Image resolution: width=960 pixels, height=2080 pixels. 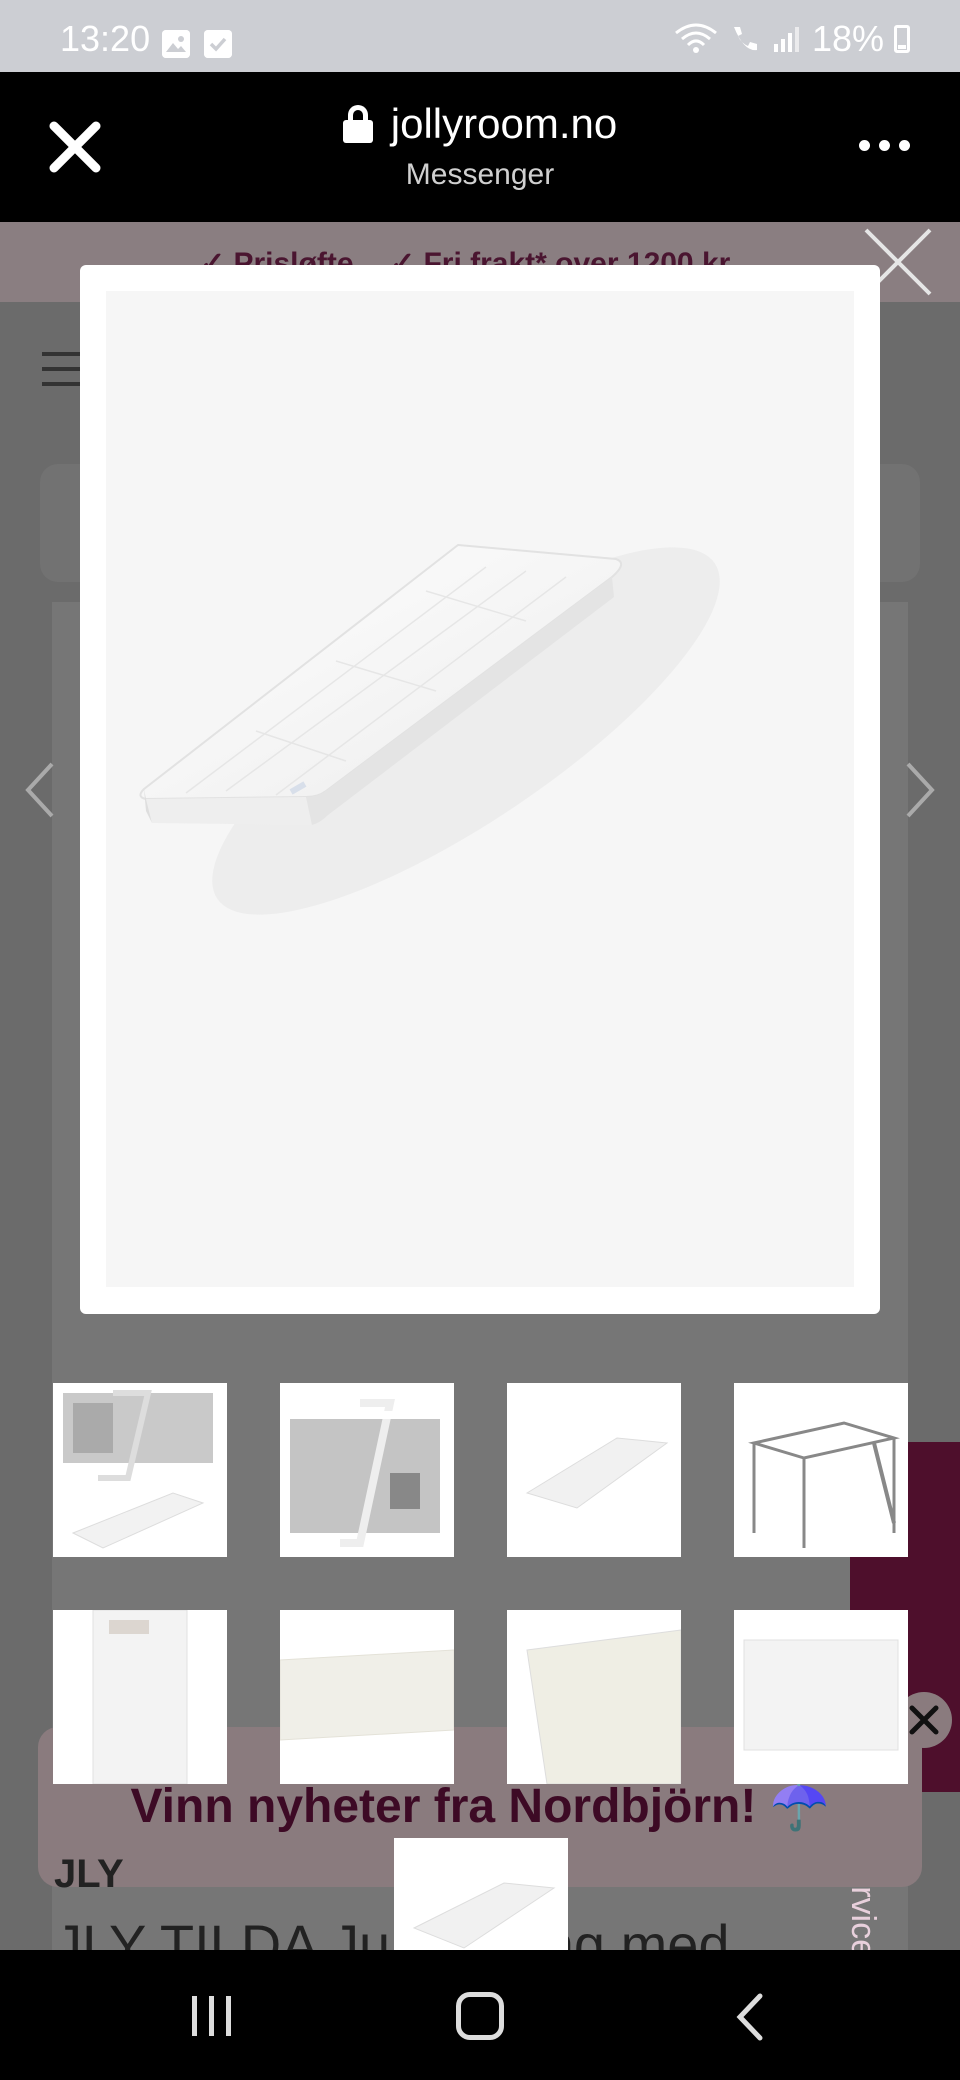 I want to click on thumb-bed-and-mattress, so click(x=140, y=1470).